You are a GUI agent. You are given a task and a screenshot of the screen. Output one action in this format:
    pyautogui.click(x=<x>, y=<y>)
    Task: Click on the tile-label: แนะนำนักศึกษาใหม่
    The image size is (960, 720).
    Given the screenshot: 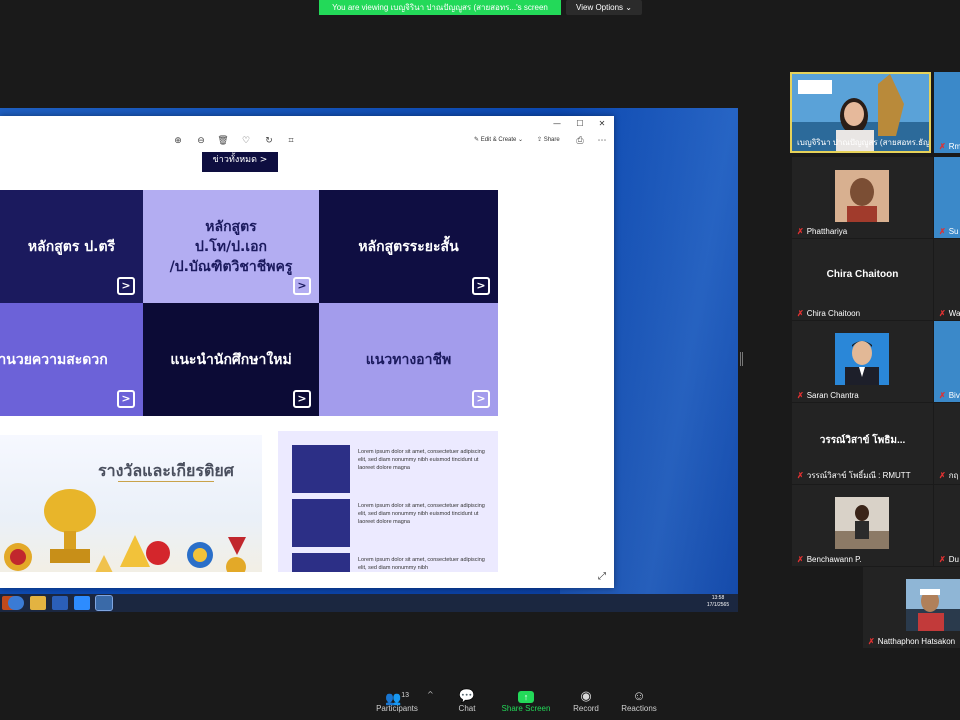 What is the action you would take?
    pyautogui.click(x=231, y=359)
    